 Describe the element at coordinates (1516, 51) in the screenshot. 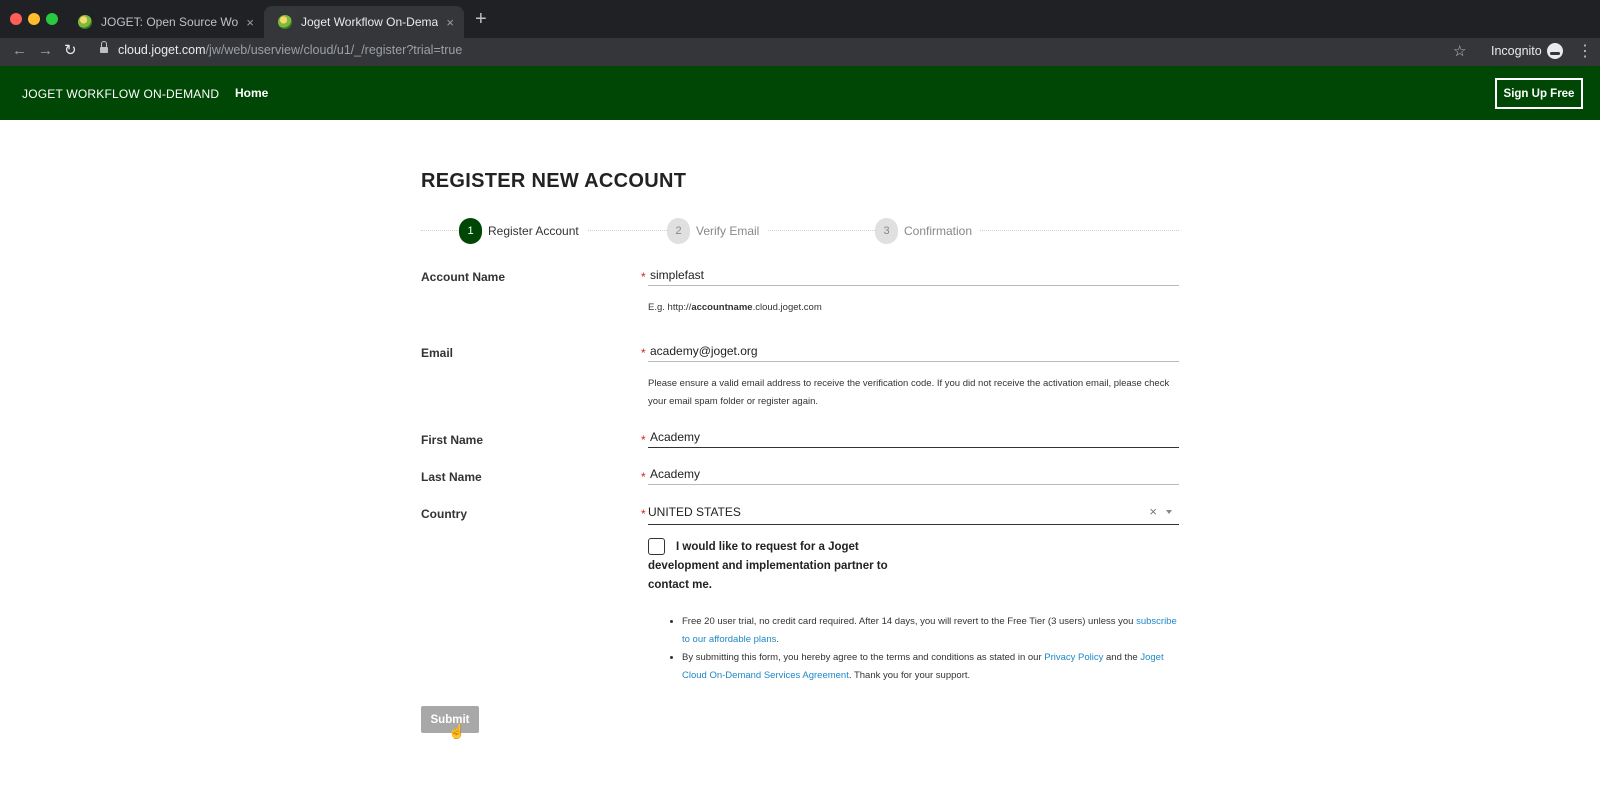

I see `incognito-label: Incognito` at that location.